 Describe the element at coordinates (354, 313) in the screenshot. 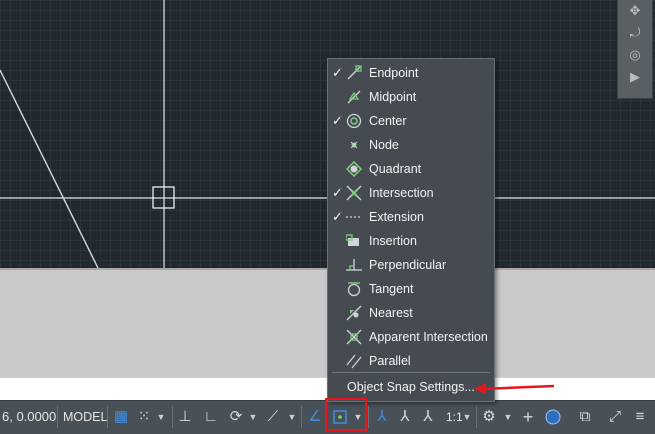

I see `nearest-icon` at that location.